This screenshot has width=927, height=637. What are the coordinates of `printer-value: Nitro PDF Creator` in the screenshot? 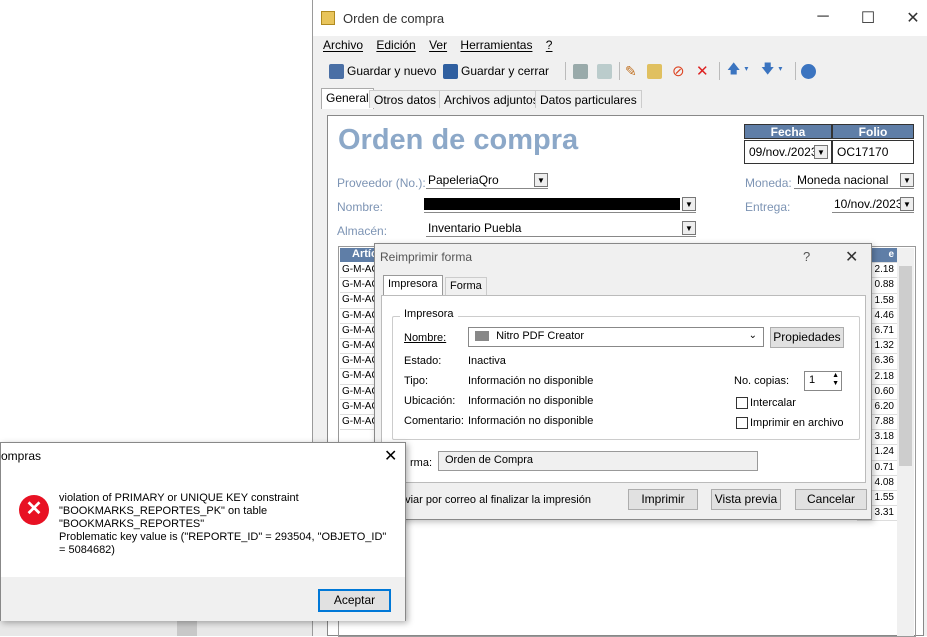 It's located at (540, 336).